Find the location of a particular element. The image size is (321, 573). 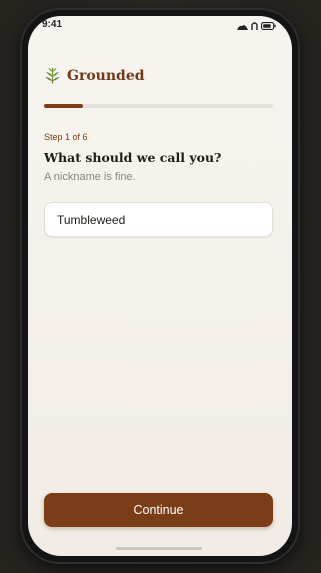

nickname-input is located at coordinates (158, 219).